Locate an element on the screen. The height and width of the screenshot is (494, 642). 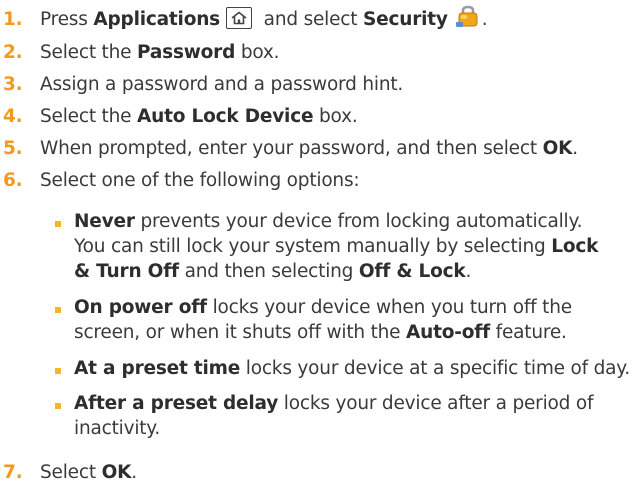
step-text: Select one of the following options: is located at coordinates (200, 180).